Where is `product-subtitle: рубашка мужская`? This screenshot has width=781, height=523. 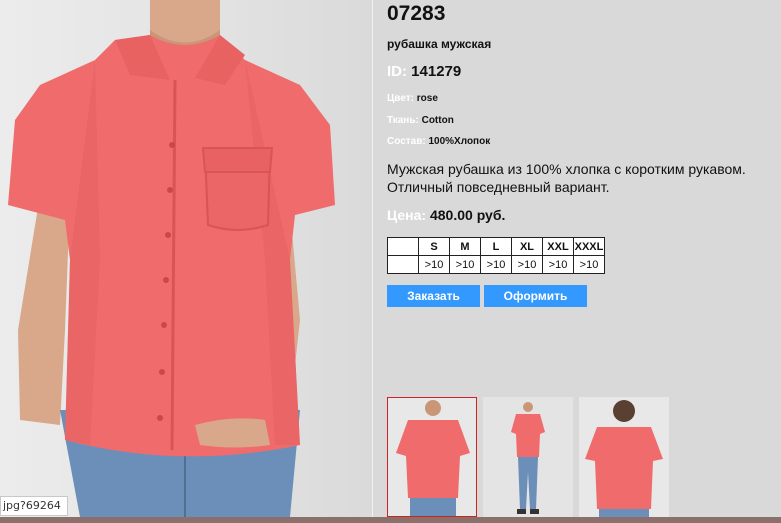 product-subtitle: рубашка мужская is located at coordinates (439, 44).